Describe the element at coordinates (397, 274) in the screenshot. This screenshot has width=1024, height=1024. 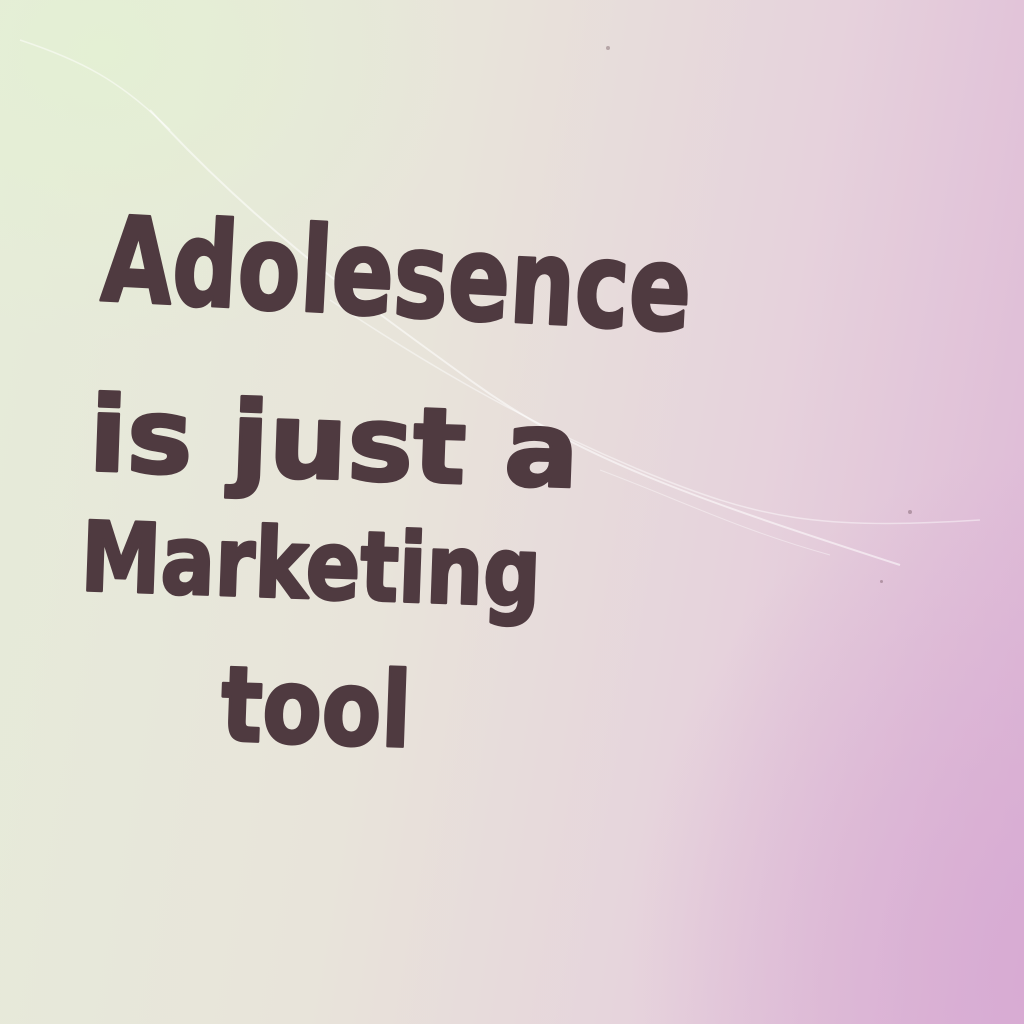
I see `note-line-1: Adolesence` at that location.